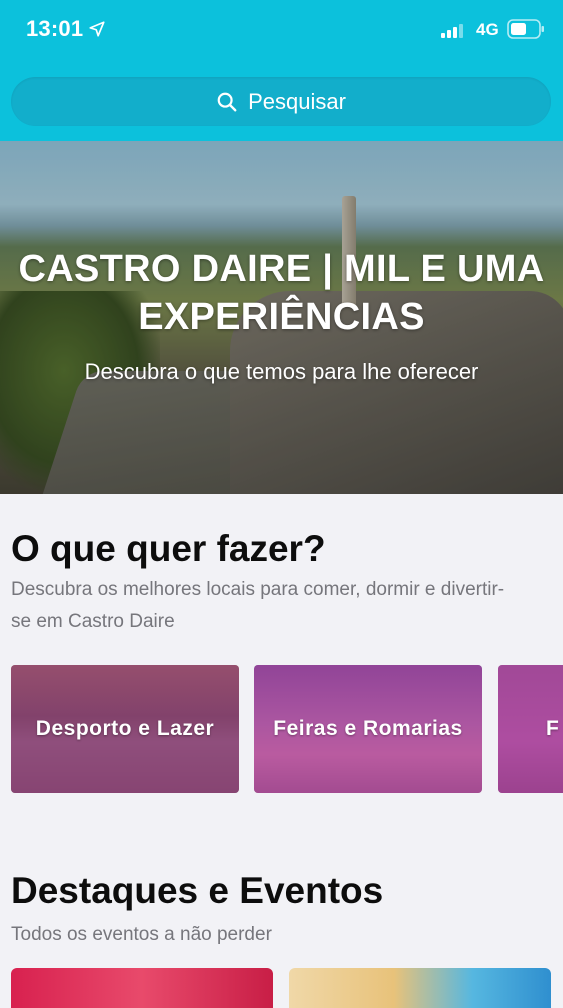 The height and width of the screenshot is (1008, 563). I want to click on status-time: 13:01, so click(55, 28).